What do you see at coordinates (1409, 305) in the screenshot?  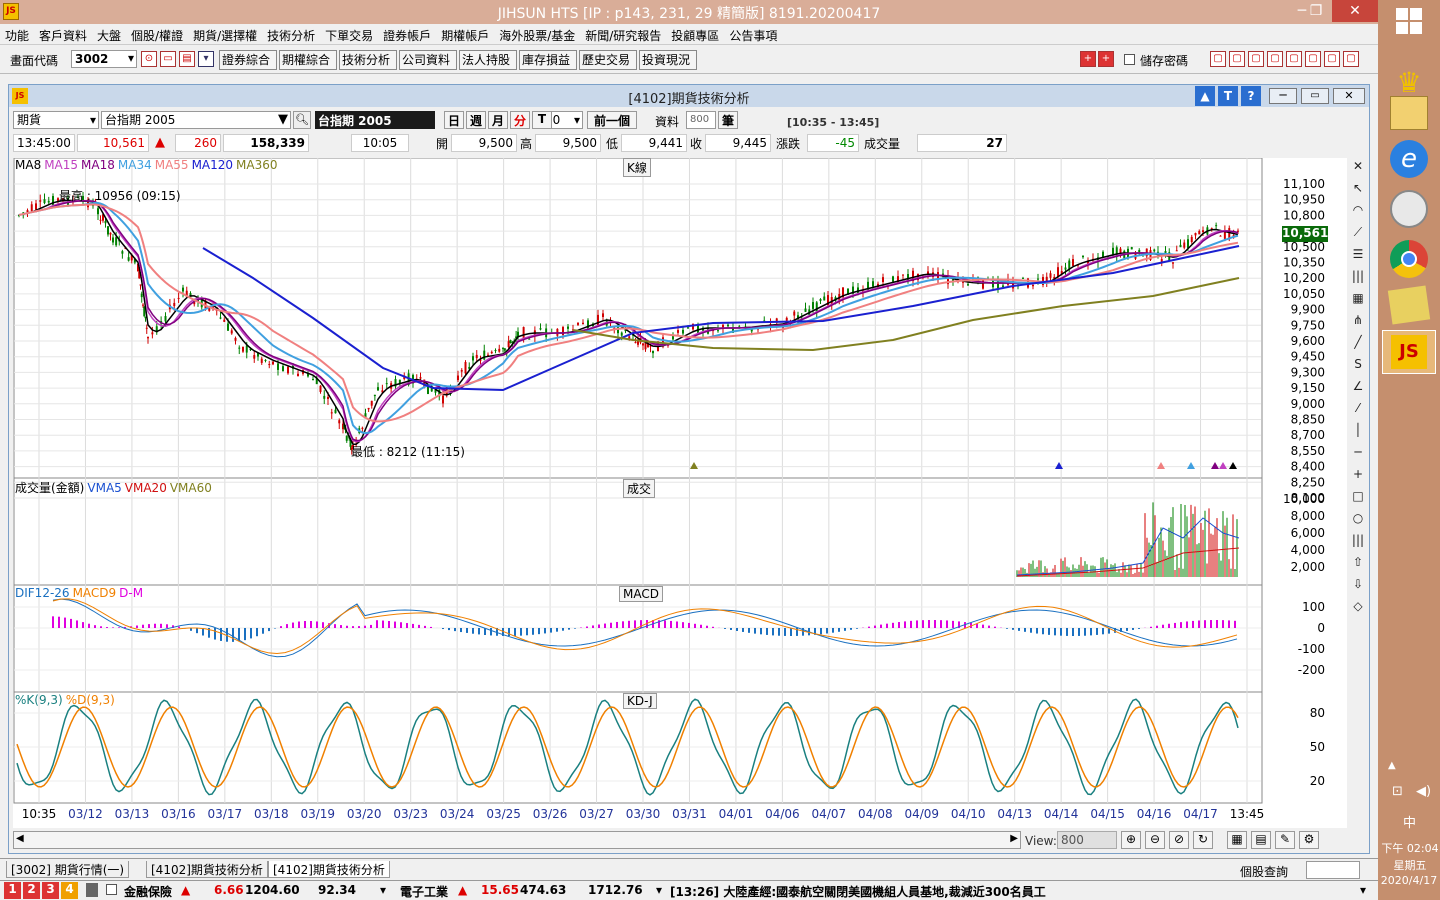 I see `sticky-notes-icon` at bounding box center [1409, 305].